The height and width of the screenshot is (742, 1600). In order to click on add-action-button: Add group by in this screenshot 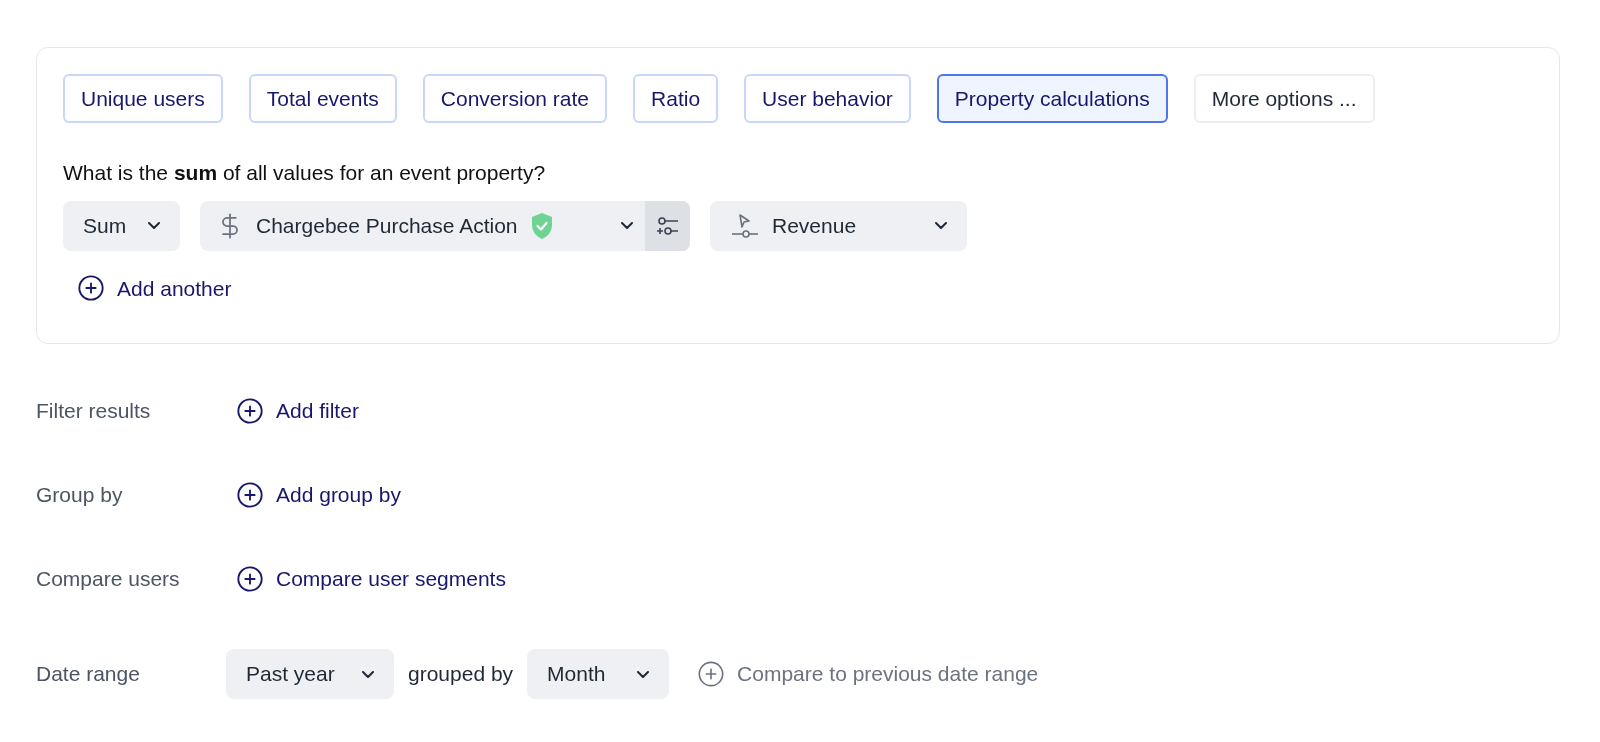, I will do `click(318, 495)`.